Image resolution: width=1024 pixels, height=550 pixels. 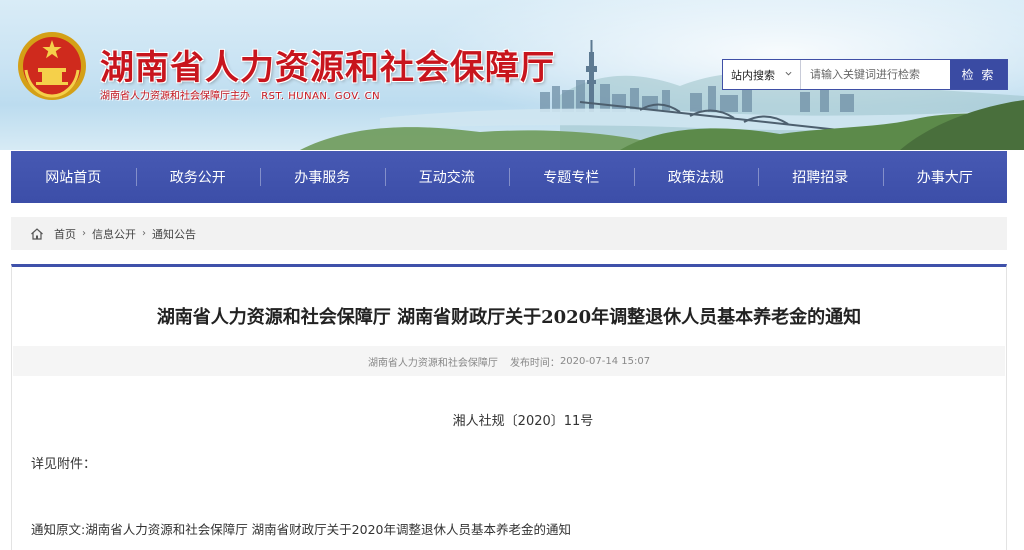 What do you see at coordinates (65, 234) in the screenshot?
I see `breadcrumb-home: 首页` at bounding box center [65, 234].